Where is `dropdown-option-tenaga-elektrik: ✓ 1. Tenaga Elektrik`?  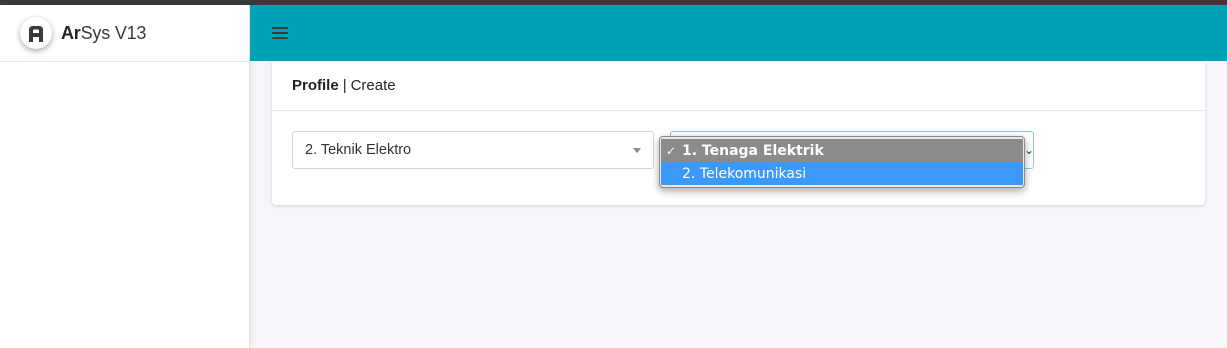
dropdown-option-tenaga-elektrik: ✓ 1. Tenaga Elektrik is located at coordinates (842, 150).